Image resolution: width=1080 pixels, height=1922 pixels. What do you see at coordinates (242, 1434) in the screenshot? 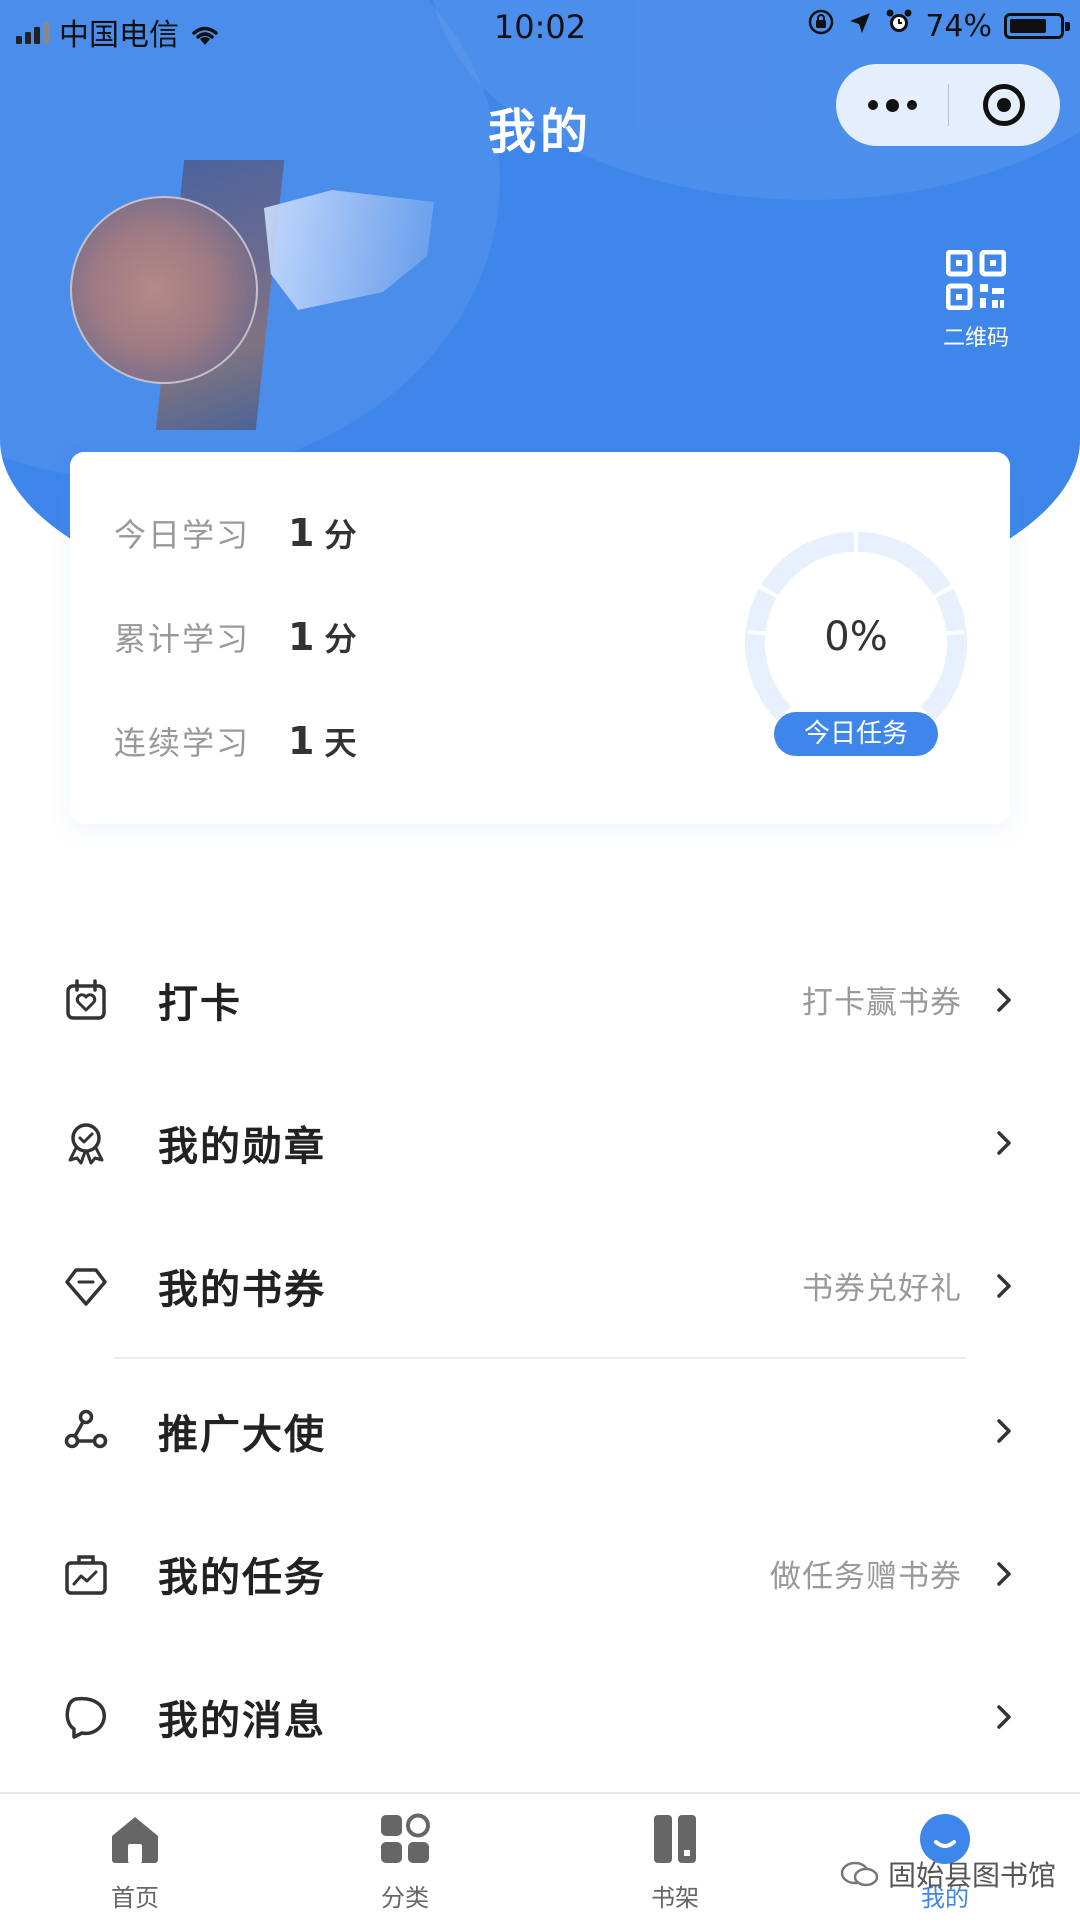
I see `menu-title: 推广大使` at bounding box center [242, 1434].